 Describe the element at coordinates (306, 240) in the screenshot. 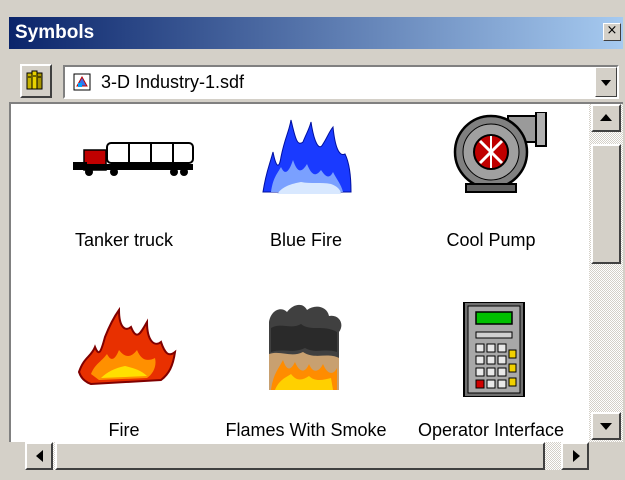

I see `symbol-label: Blue Fire` at that location.